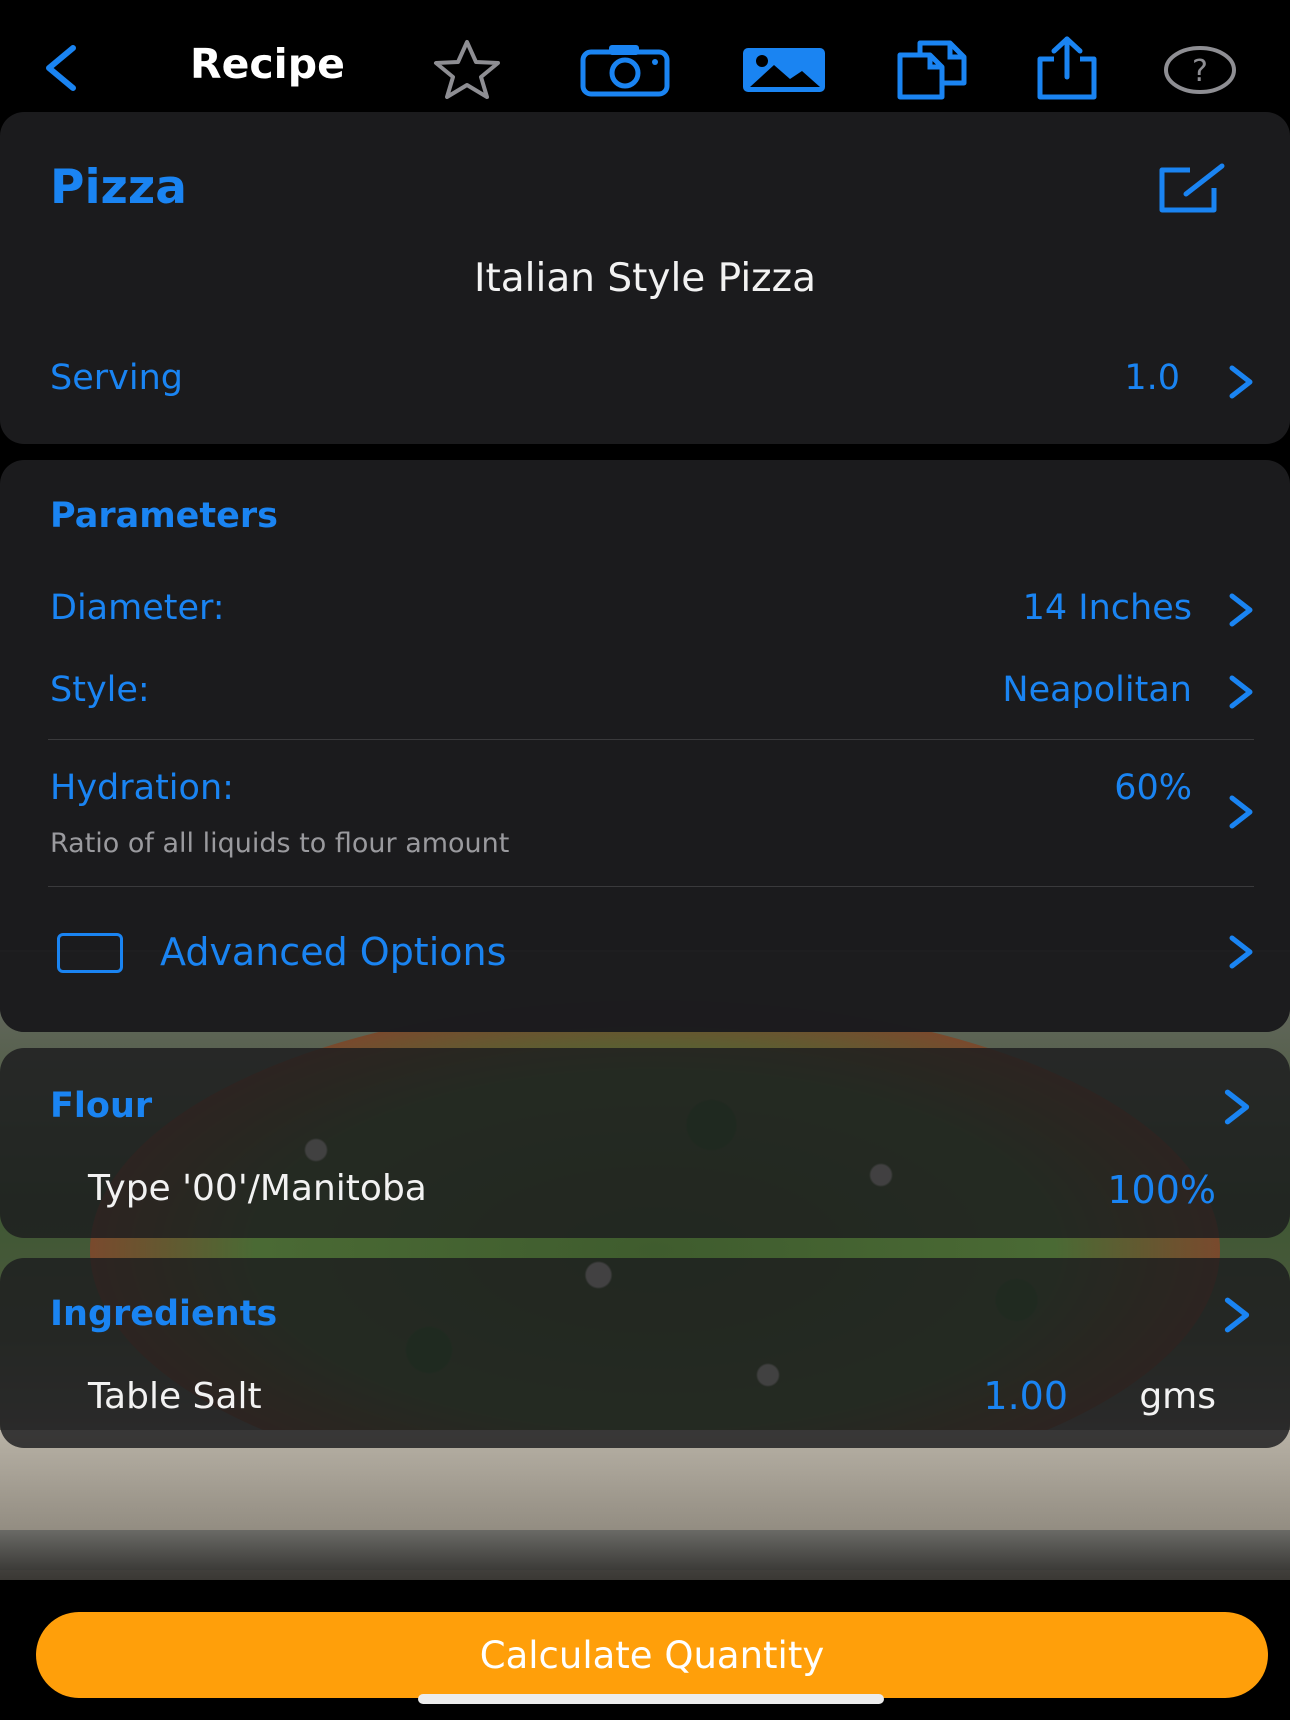  I want to click on photo-icon, so click(784, 70).